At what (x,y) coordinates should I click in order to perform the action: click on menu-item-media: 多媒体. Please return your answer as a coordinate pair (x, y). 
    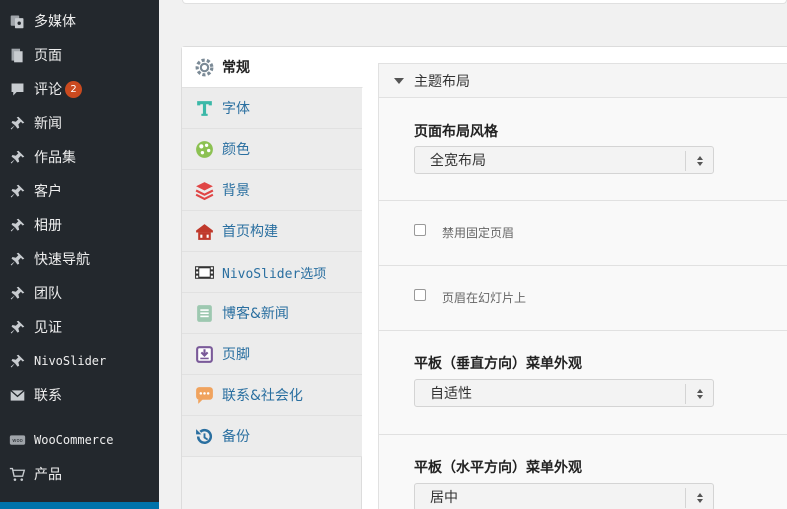
    Looking at the image, I should click on (79, 21).